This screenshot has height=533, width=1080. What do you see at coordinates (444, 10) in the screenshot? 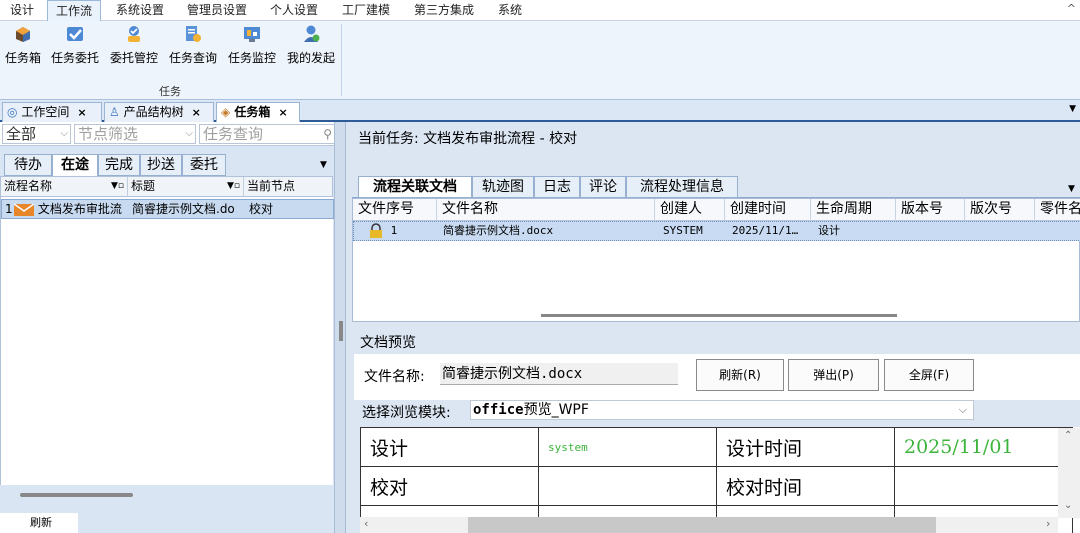
I see `menu-third-party: 第三方集成` at bounding box center [444, 10].